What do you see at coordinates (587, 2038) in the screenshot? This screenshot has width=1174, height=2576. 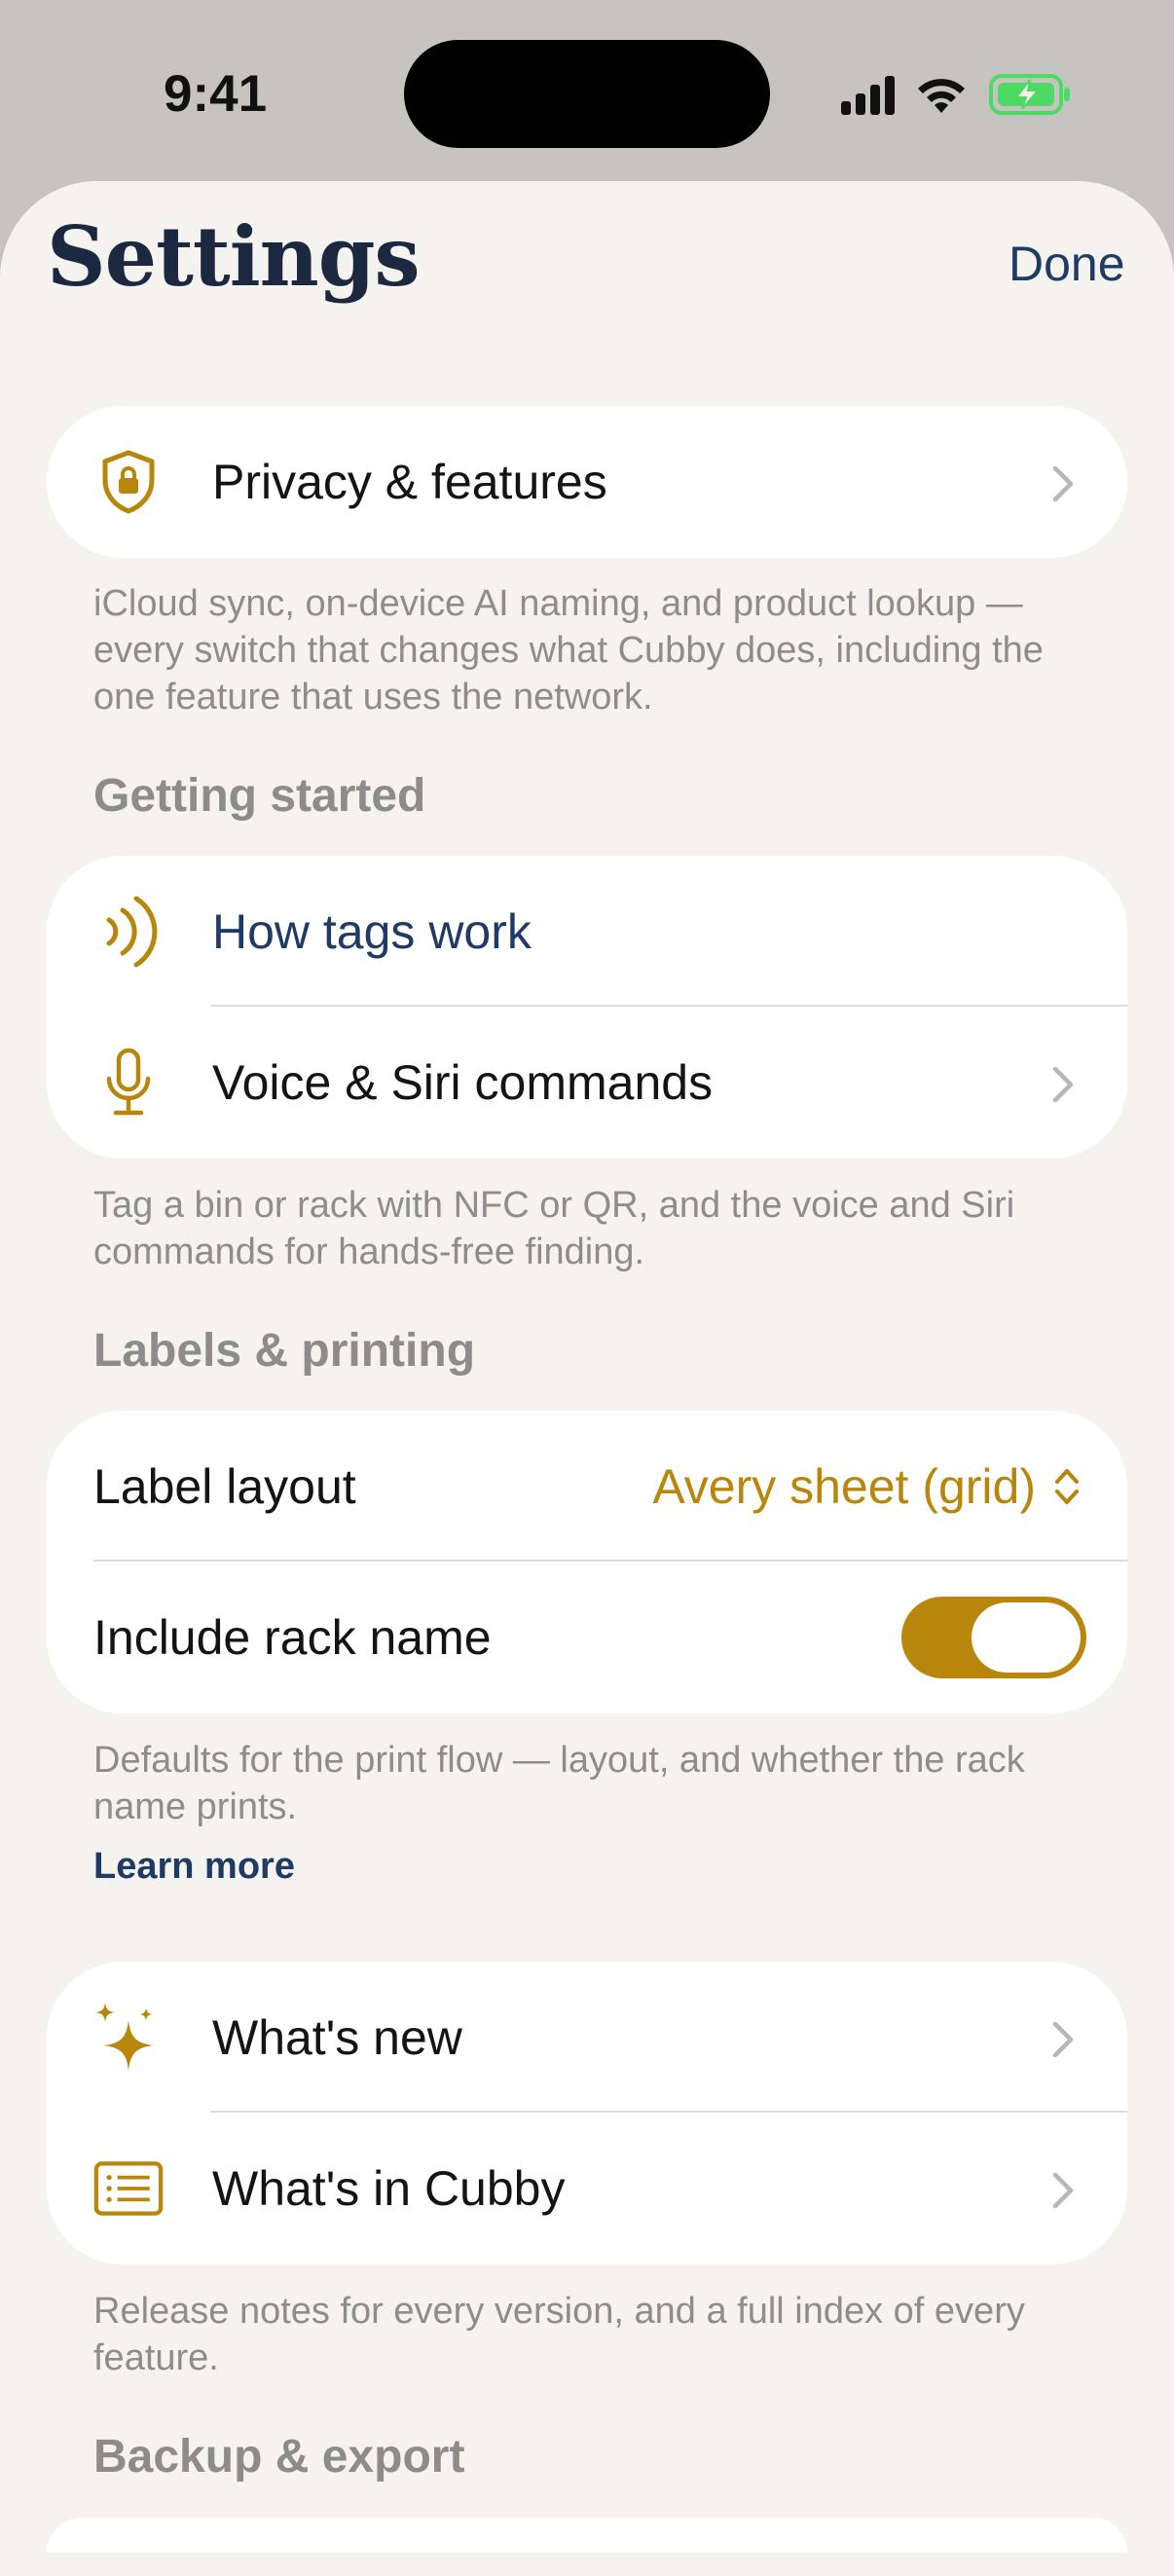 I see `whats-new-row: What's new` at bounding box center [587, 2038].